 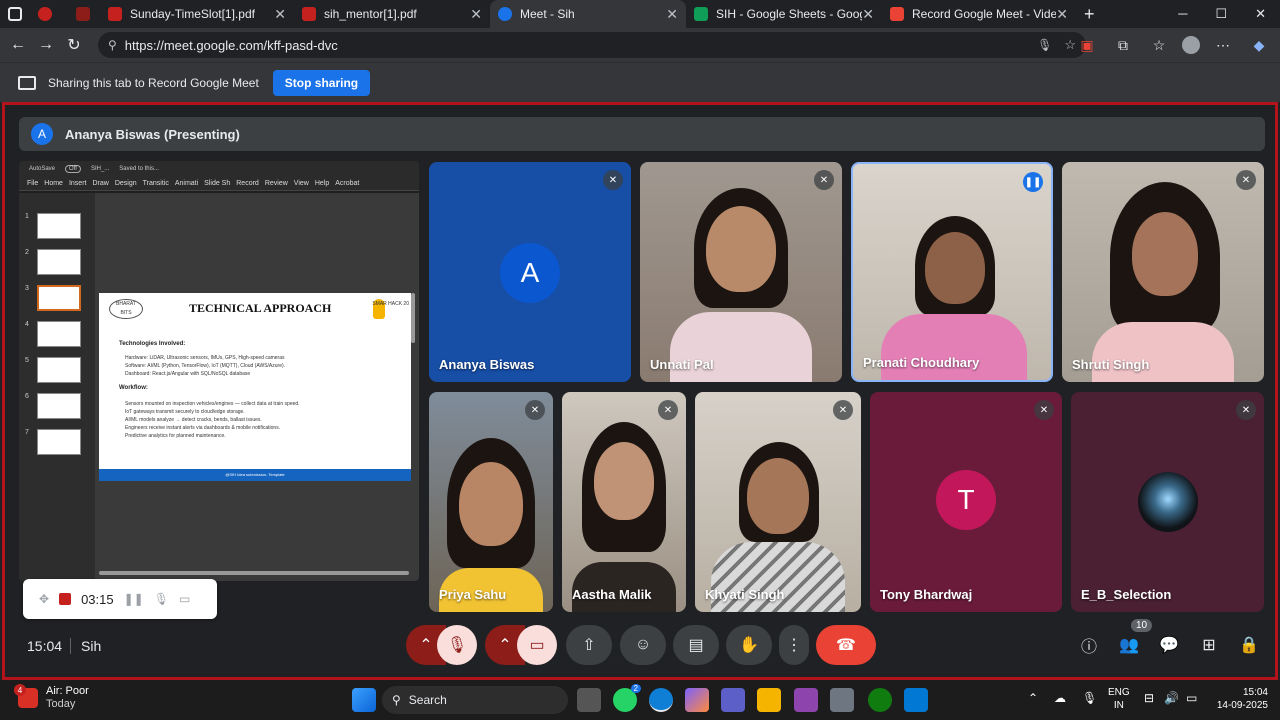 I want to click on volume-icon: 🔊, so click(x=1171, y=698).